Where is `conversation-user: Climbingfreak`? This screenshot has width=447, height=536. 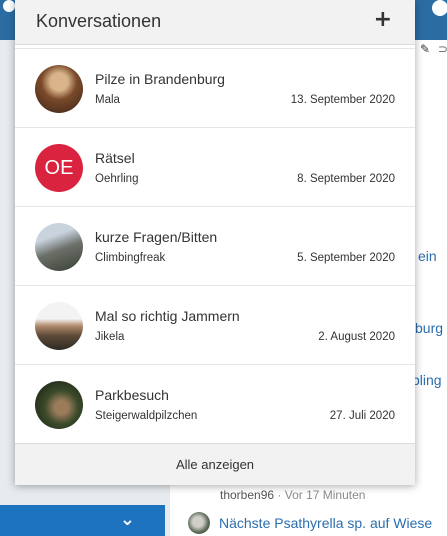
conversation-user: Climbingfreak is located at coordinates (130, 258).